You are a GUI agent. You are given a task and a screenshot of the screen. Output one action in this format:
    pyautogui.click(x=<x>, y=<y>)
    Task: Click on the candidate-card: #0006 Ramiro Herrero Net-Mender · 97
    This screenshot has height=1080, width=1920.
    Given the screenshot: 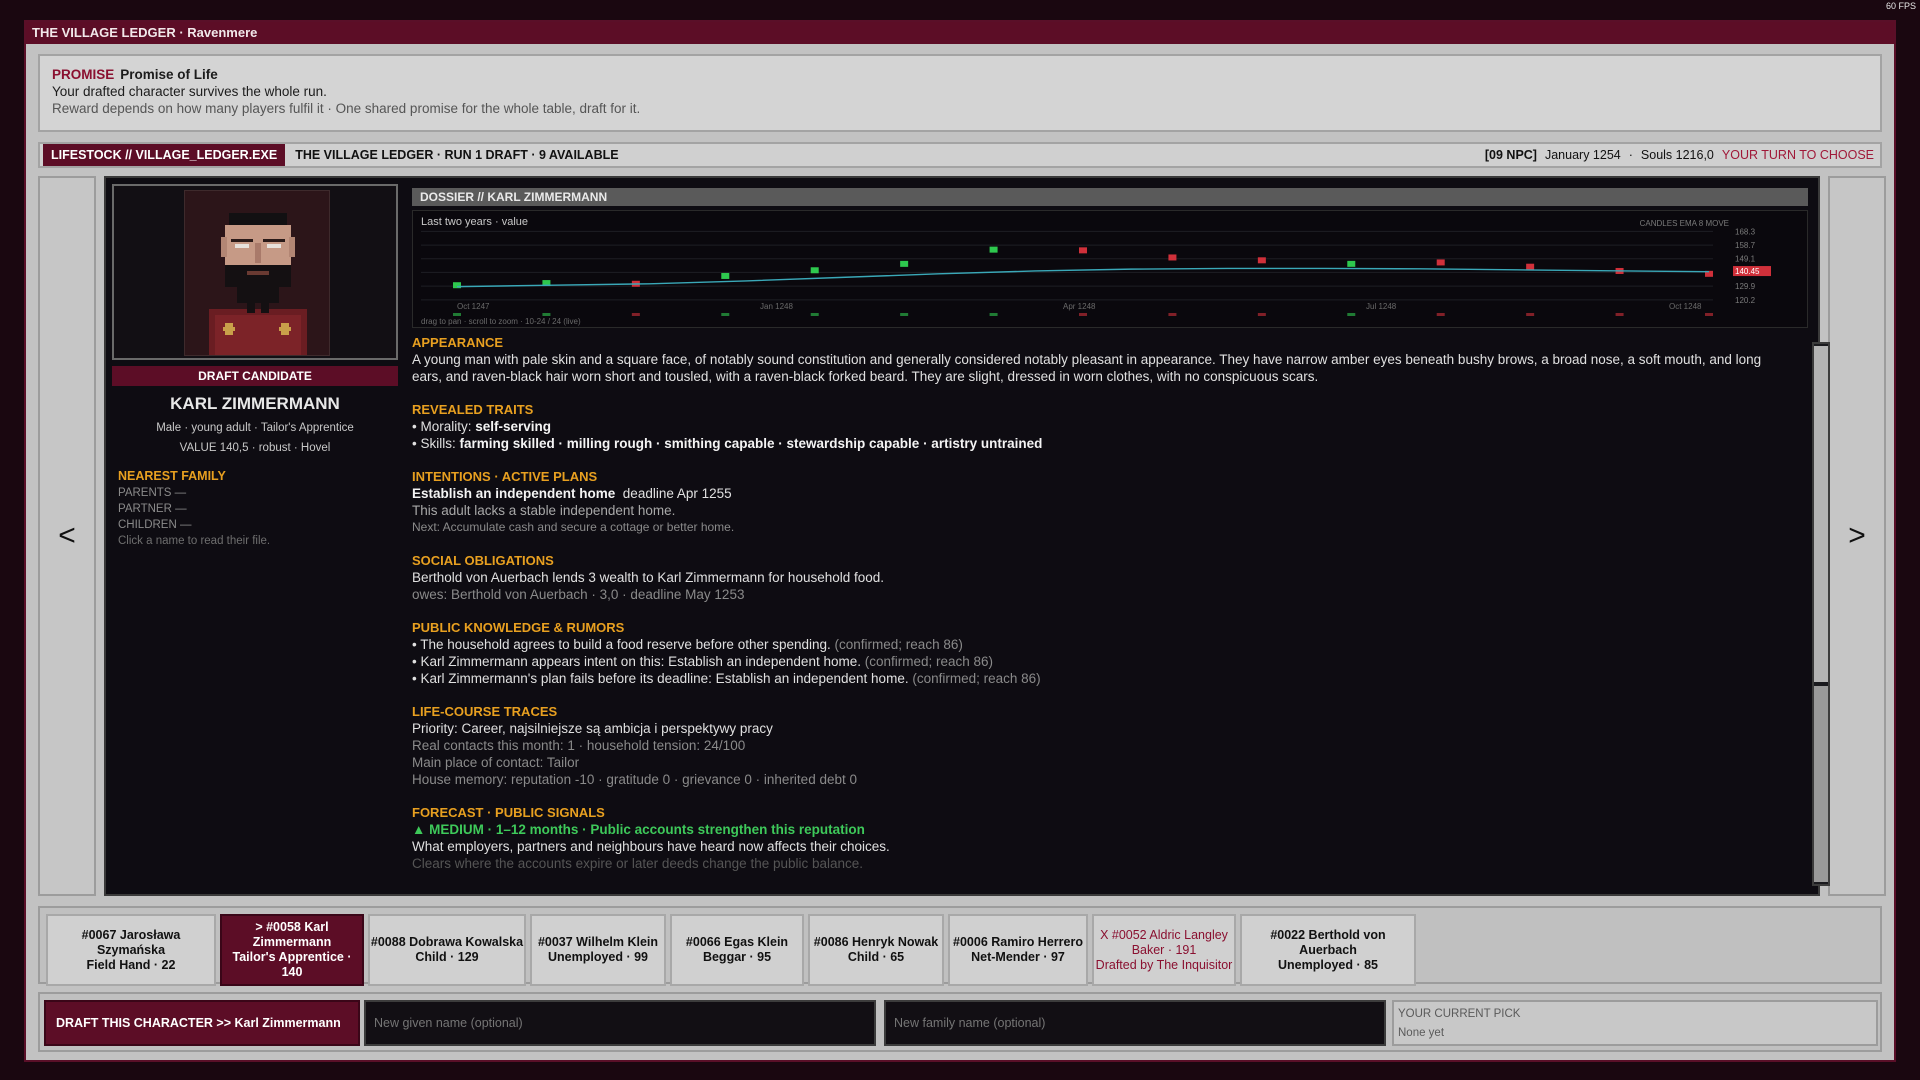 What is the action you would take?
    pyautogui.click(x=1018, y=950)
    